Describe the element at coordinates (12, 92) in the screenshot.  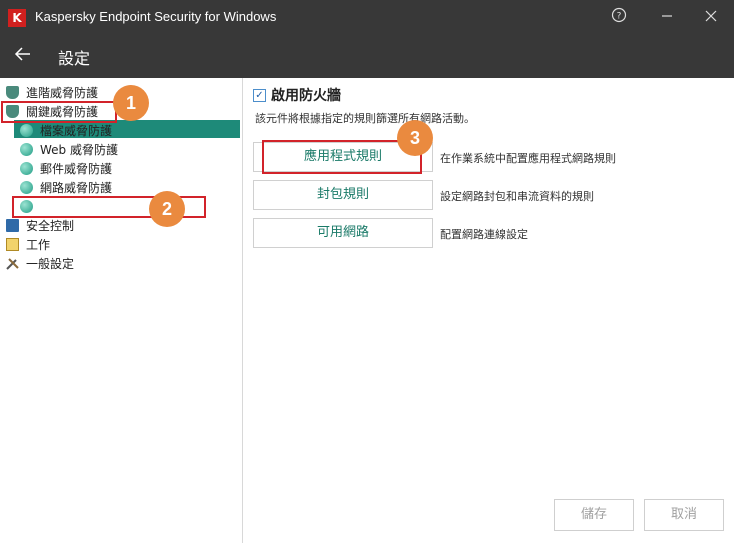
I see `shield-icon` at that location.